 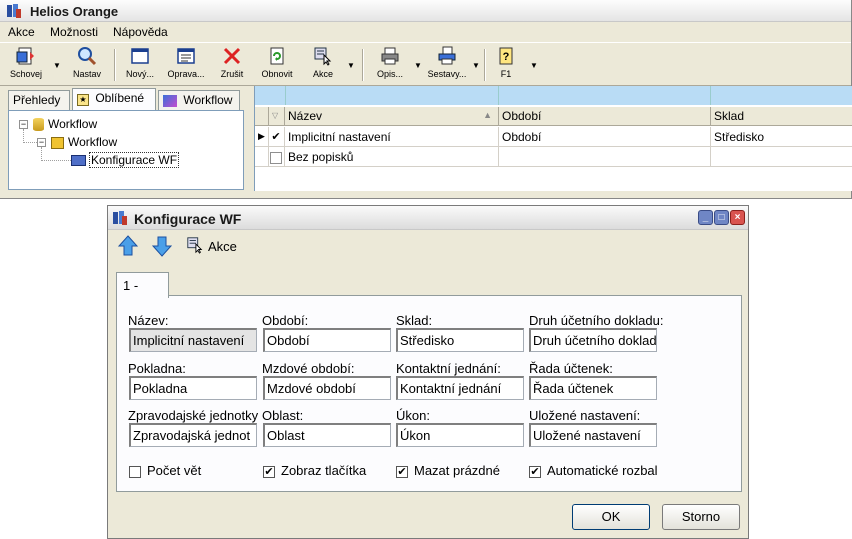 What do you see at coordinates (553, 95) in the screenshot?
I see `grid-filter-band` at bounding box center [553, 95].